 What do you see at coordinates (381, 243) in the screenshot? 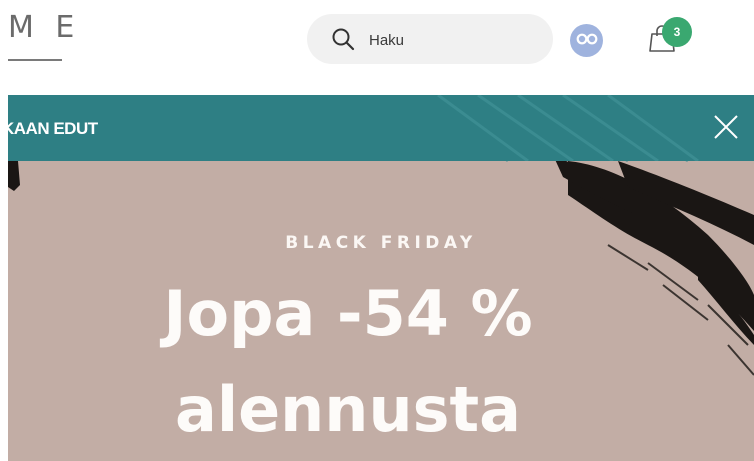
I see `hero-eyebrow: BLACK FRIDAY` at bounding box center [381, 243].